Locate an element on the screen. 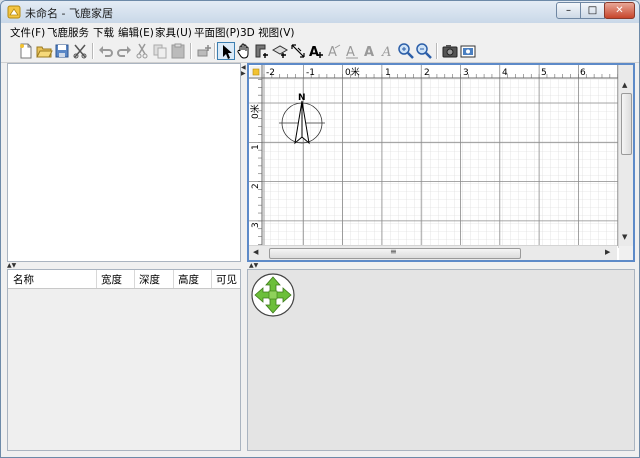 This screenshot has height=458, width=640. x-tick-8: 6 is located at coordinates (583, 73).